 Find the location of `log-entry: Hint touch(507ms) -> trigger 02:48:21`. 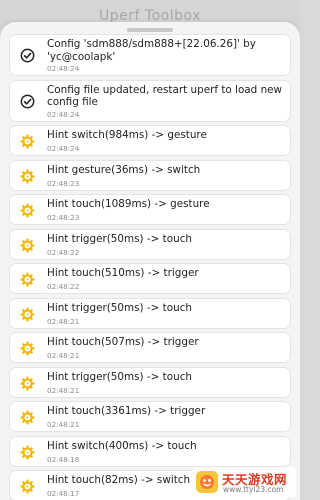

log-entry: Hint touch(507ms) -> trigger 02:48:21 is located at coordinates (150, 347).